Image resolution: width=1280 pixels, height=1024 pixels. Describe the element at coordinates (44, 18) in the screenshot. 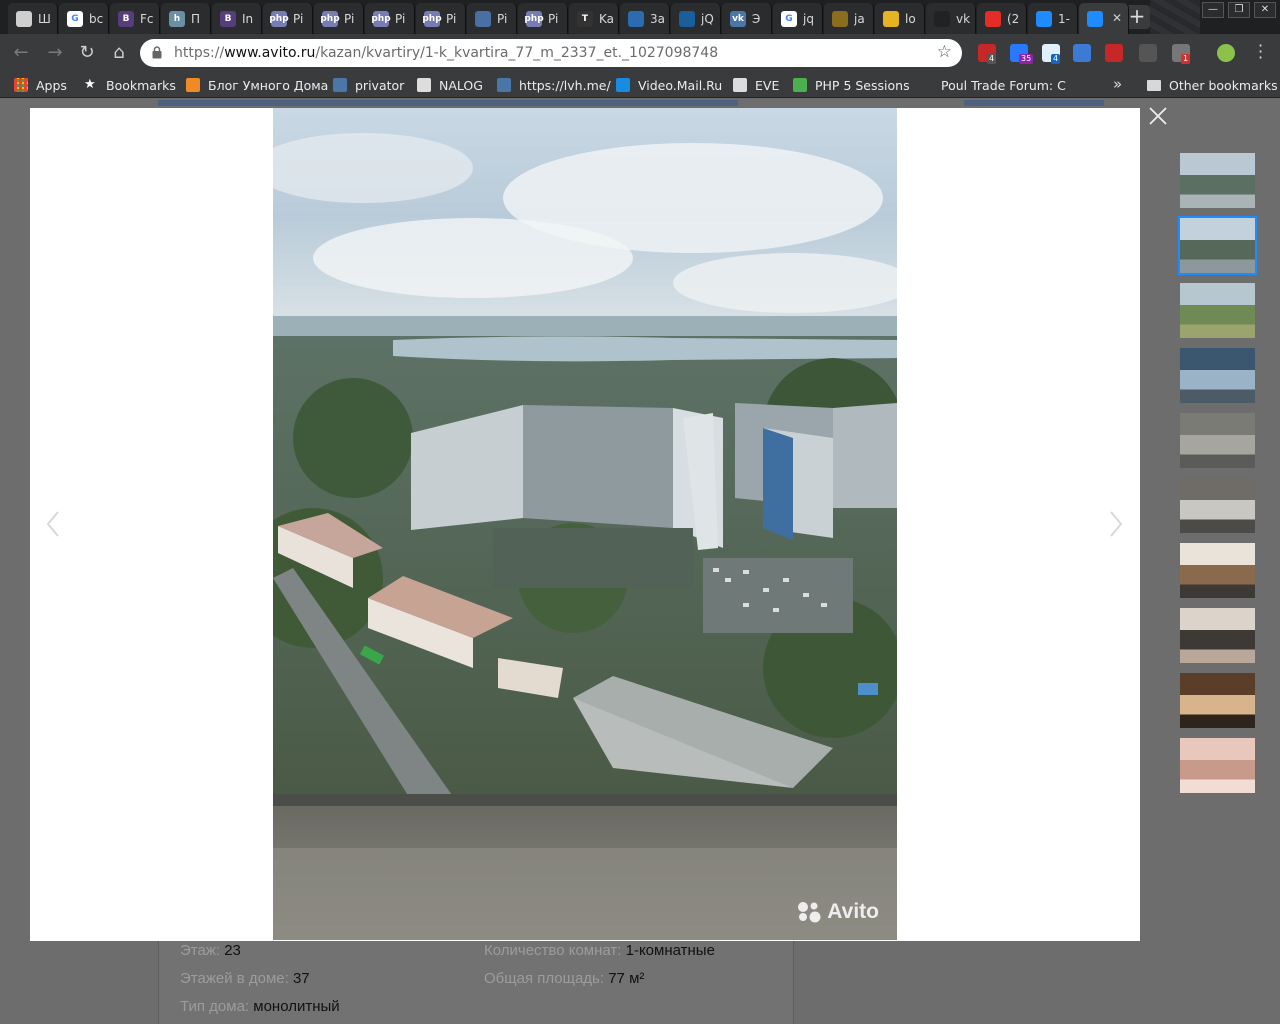

I see `tab-title: Ш` at that location.